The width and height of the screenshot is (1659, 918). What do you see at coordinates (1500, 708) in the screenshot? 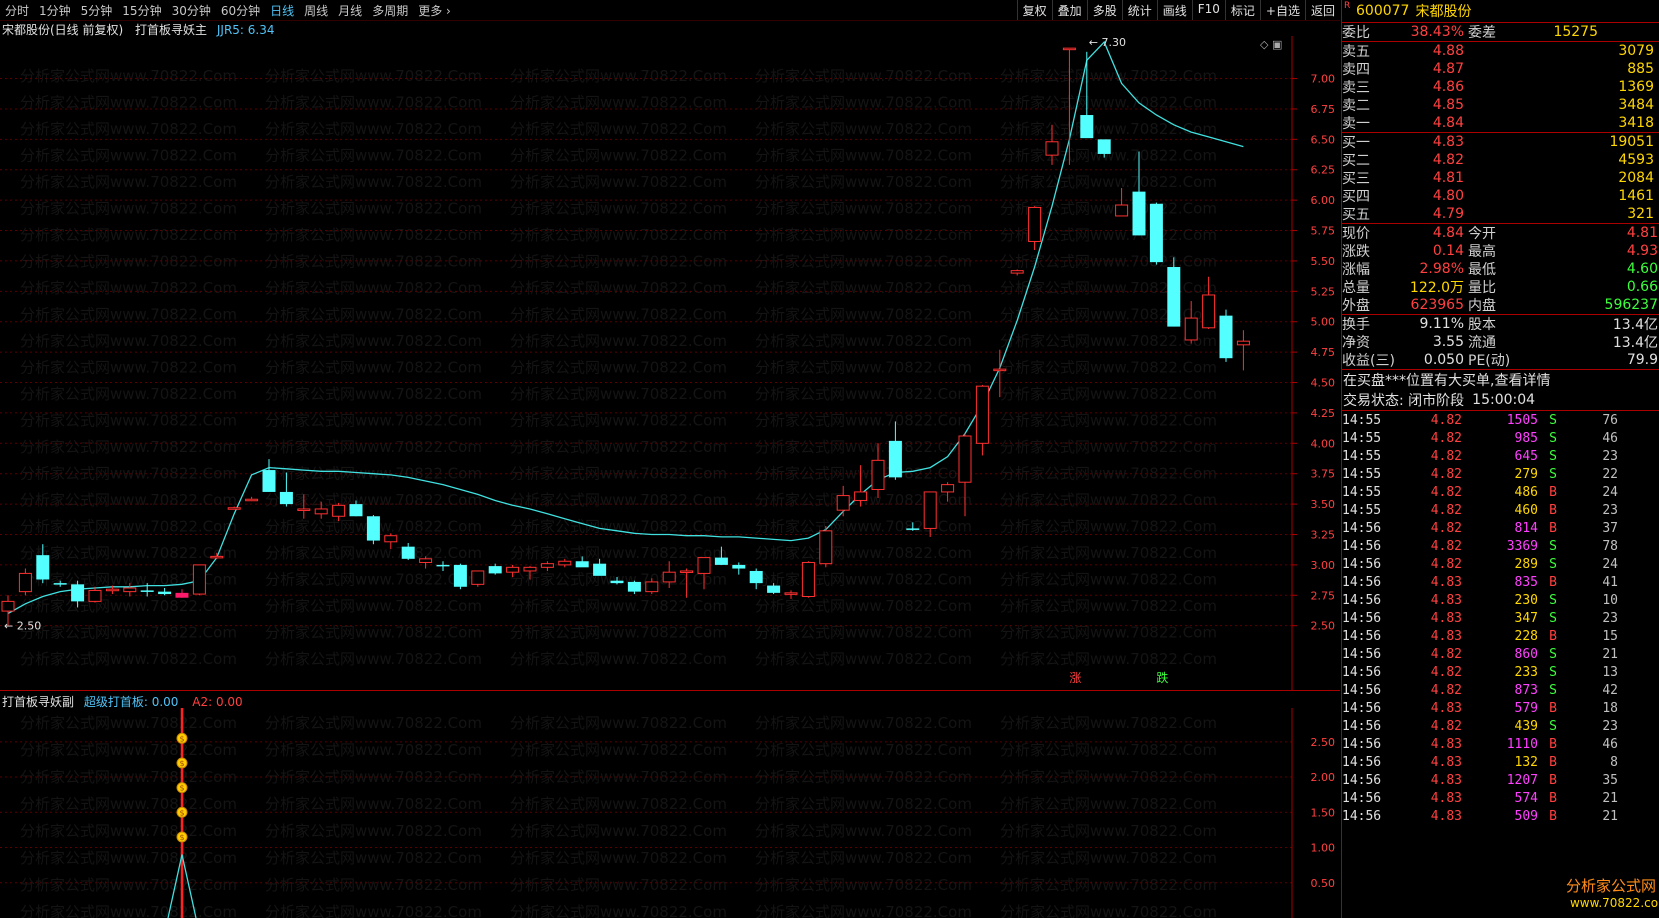
I see `tick-row: 14:56 4.83 579 B 18` at bounding box center [1500, 708].